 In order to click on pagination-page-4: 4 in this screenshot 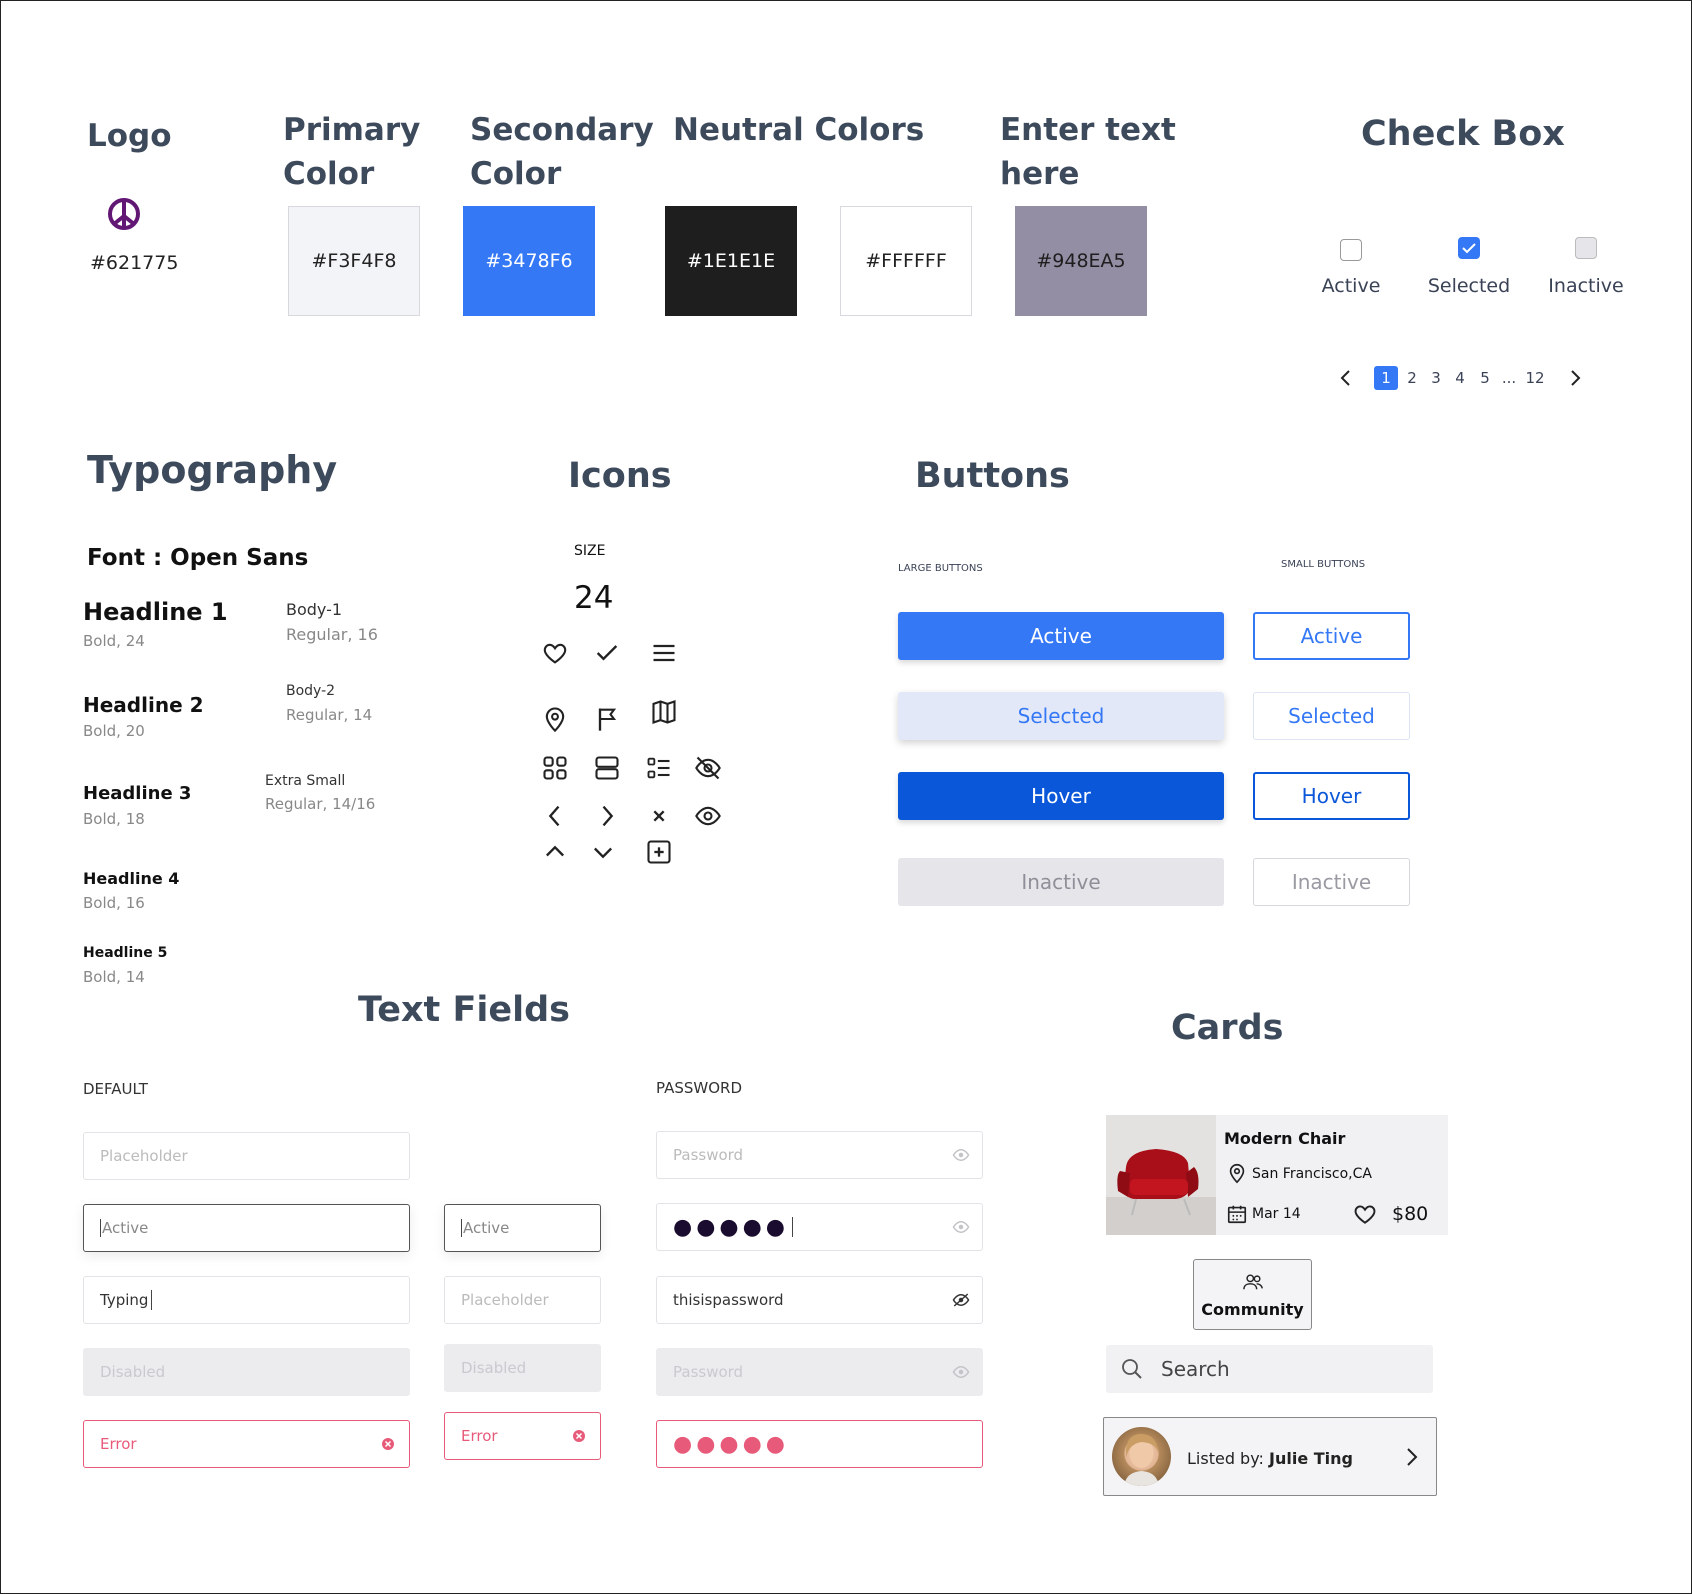, I will do `click(1460, 378)`.